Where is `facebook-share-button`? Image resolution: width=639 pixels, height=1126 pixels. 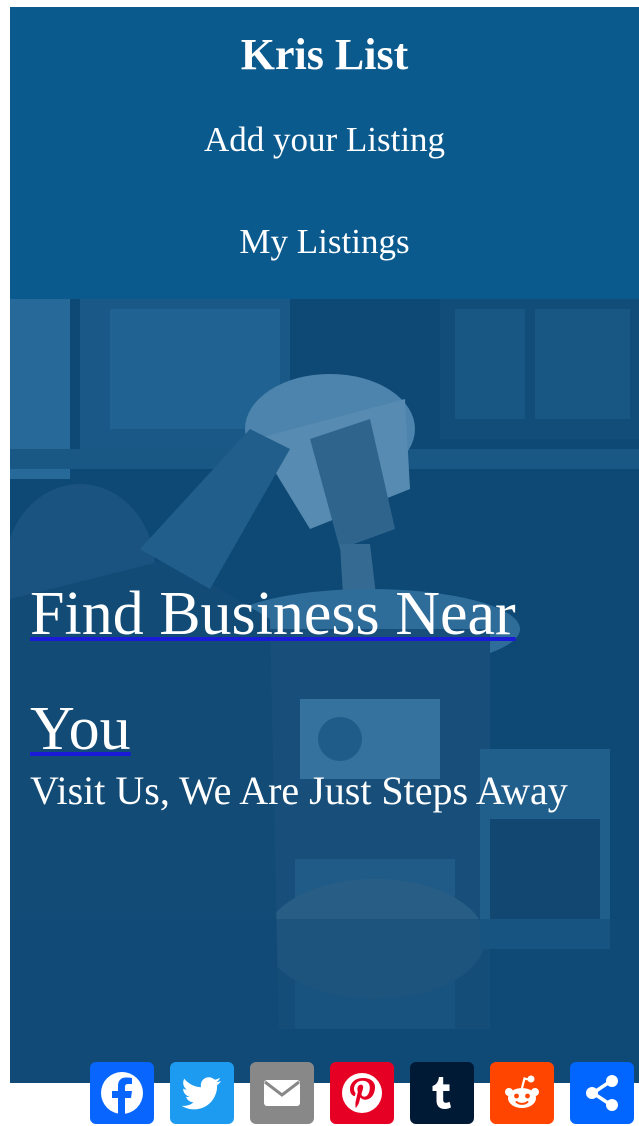
facebook-share-button is located at coordinates (122, 1093).